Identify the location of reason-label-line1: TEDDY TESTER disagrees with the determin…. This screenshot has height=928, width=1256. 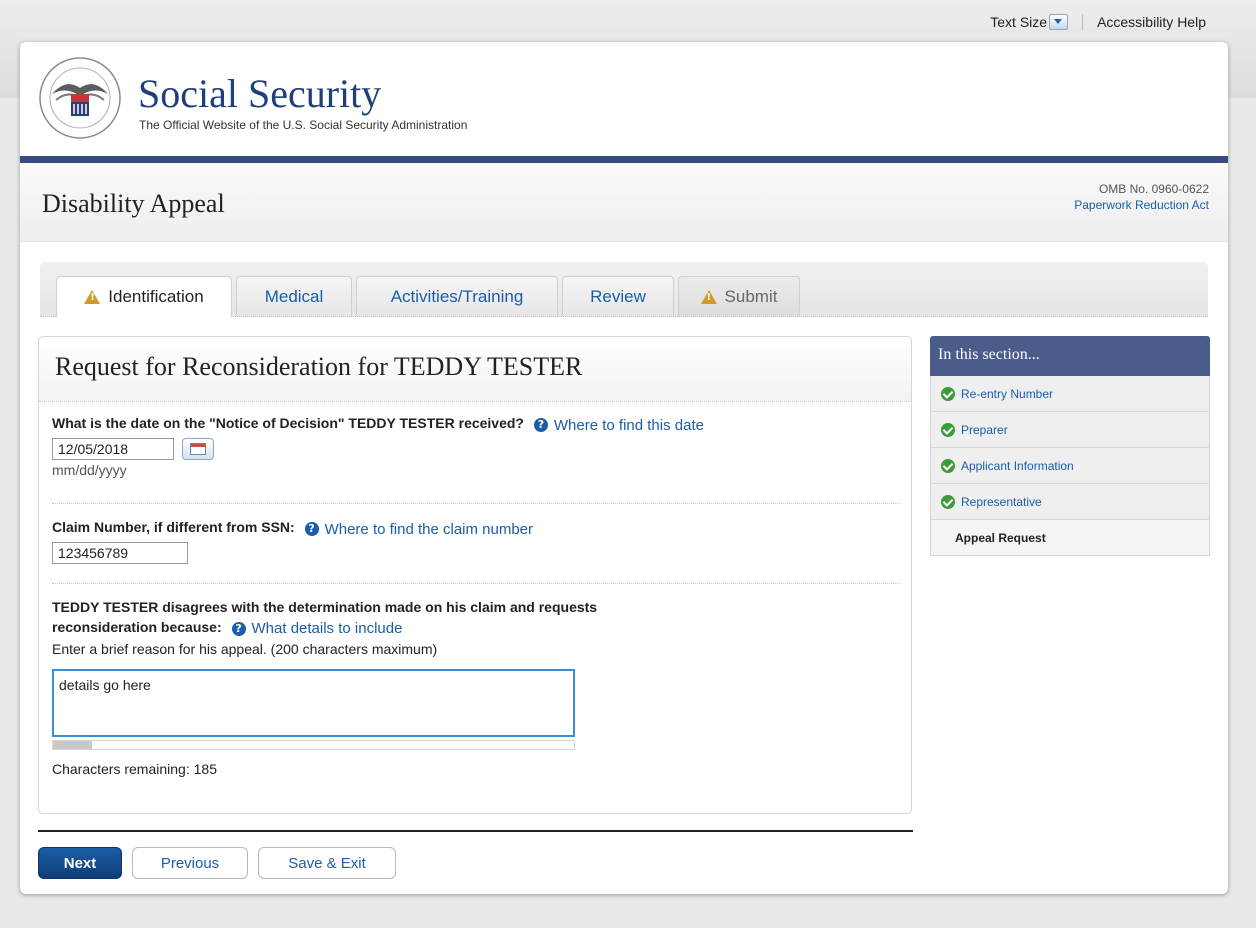
(325, 607).